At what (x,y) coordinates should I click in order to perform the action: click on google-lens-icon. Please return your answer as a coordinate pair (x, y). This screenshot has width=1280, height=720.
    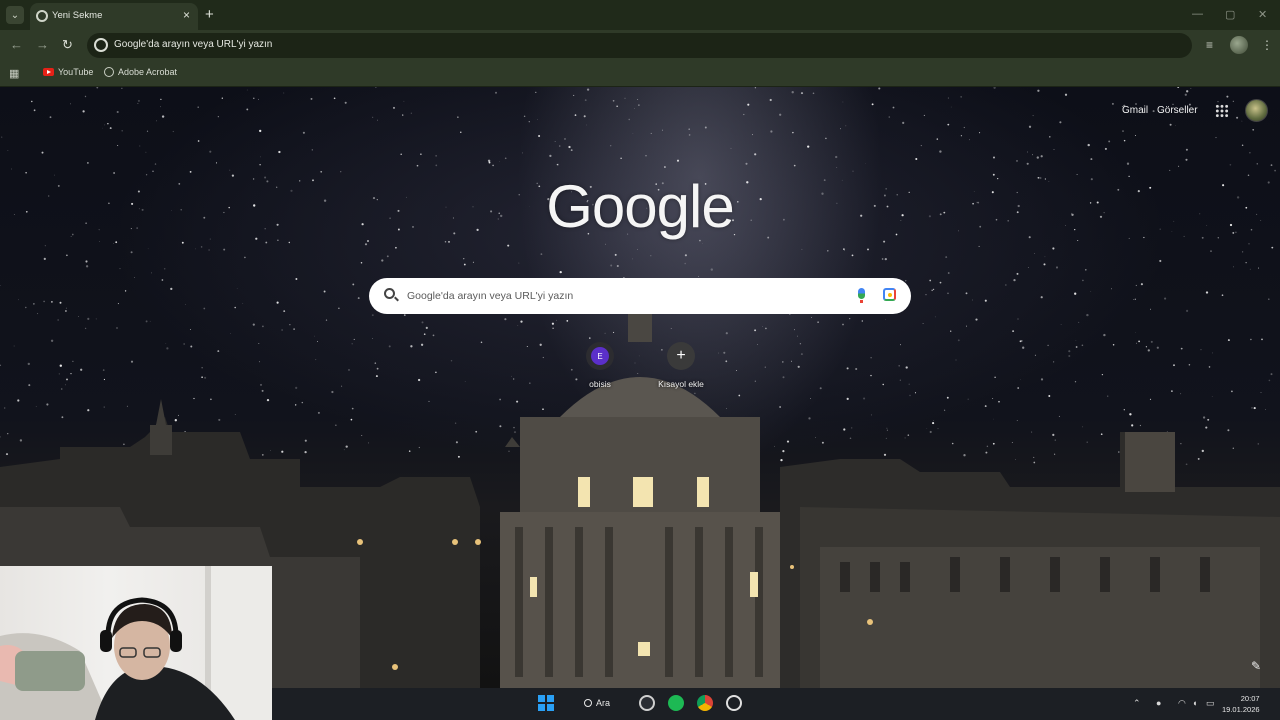
    Looking at the image, I should click on (889, 294).